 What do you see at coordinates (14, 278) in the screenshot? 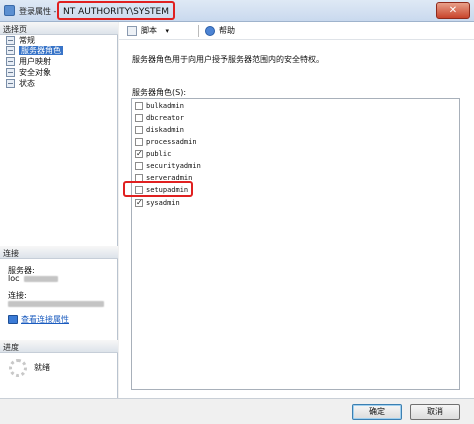
I see `server-value: loc` at bounding box center [14, 278].